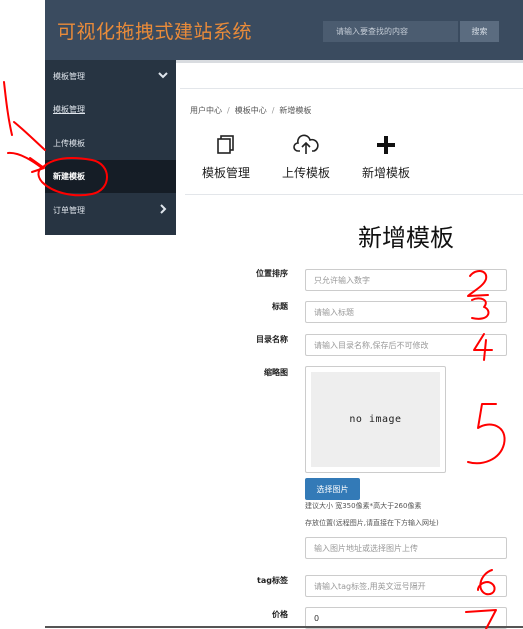  Describe the element at coordinates (406, 238) in the screenshot. I see `form-title: 新增模板` at that location.